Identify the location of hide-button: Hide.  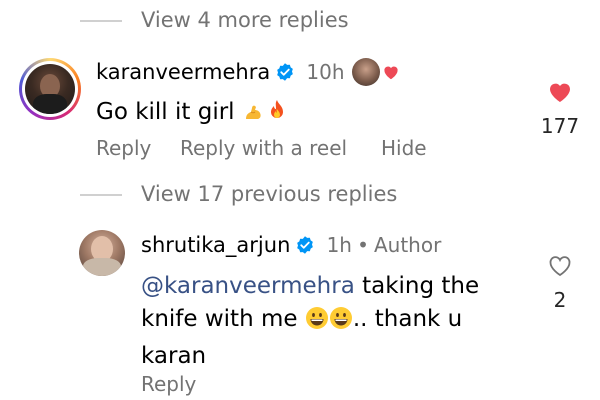
(404, 148).